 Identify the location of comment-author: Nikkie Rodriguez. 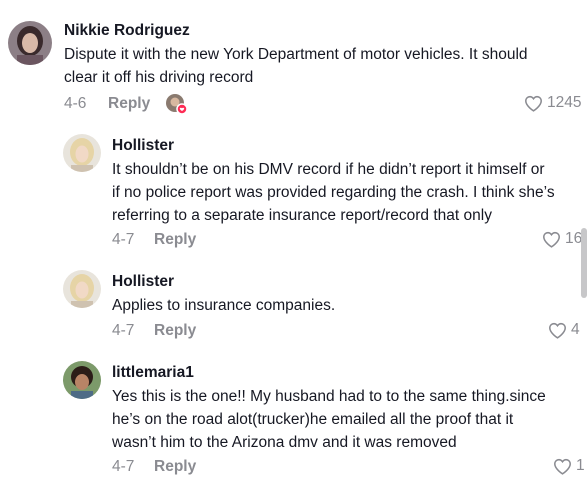
(127, 31).